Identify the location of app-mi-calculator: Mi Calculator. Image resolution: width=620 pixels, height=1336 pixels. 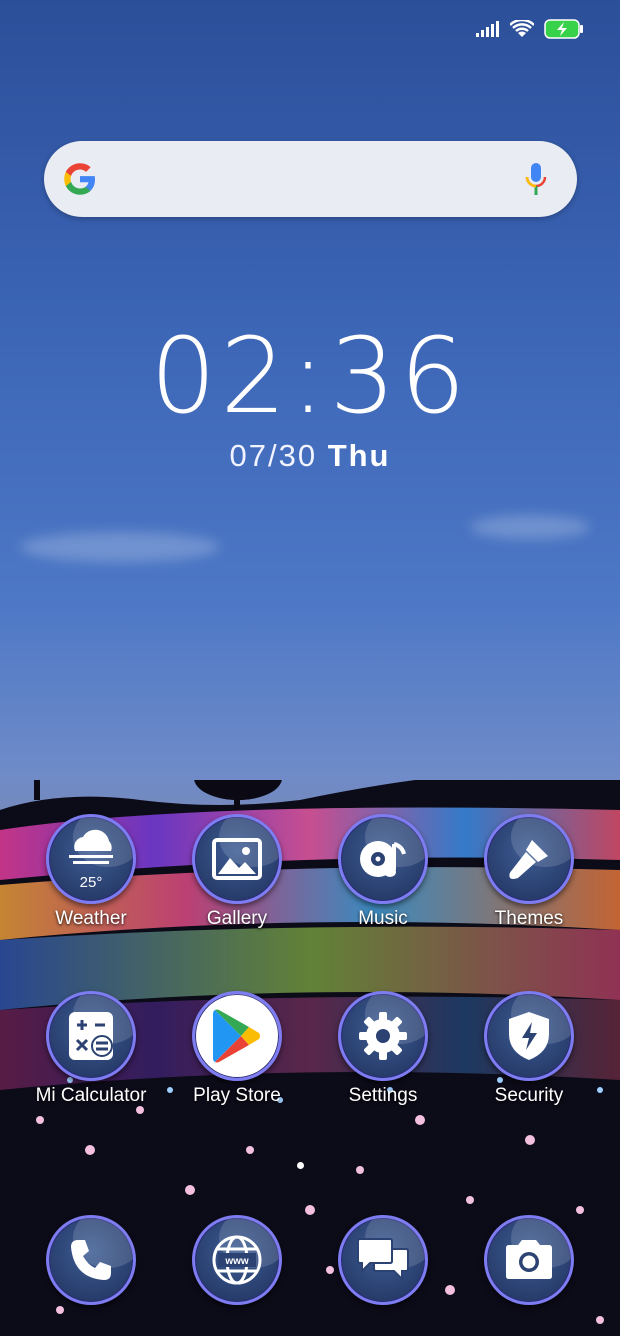
(91, 1049).